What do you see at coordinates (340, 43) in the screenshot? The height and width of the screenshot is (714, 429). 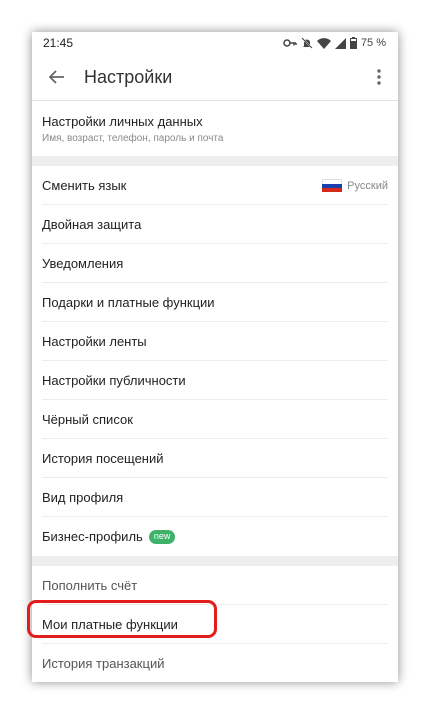 I see `signal-icon` at bounding box center [340, 43].